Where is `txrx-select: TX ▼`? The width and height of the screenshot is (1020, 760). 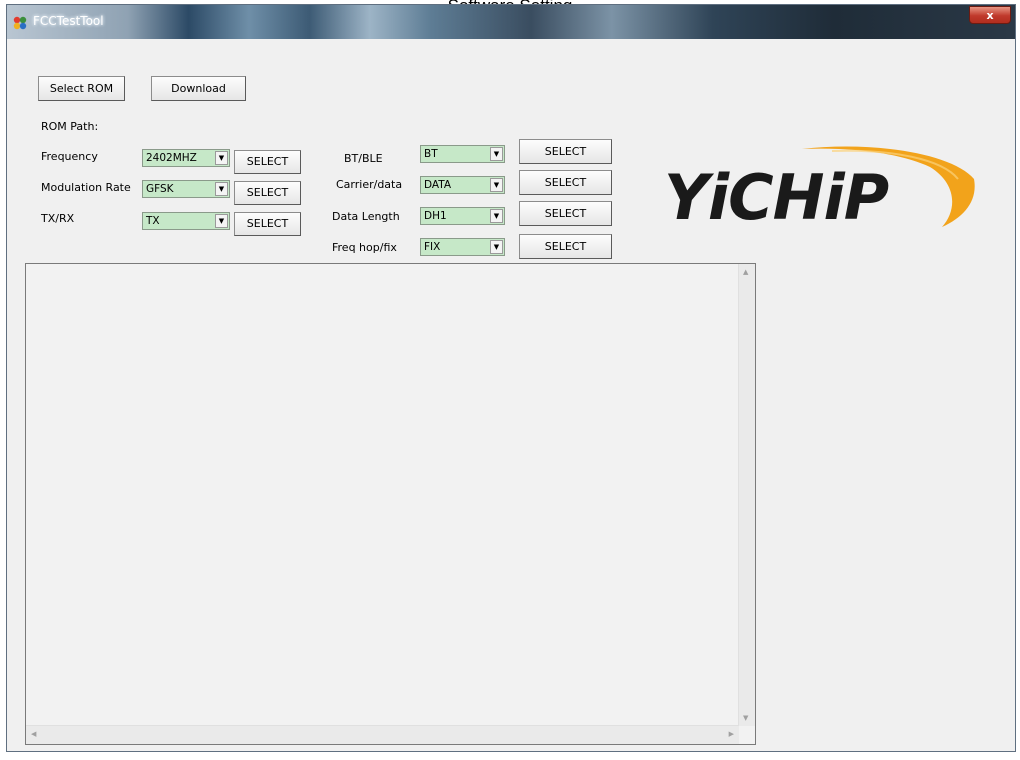
txrx-select: TX ▼ is located at coordinates (186, 221).